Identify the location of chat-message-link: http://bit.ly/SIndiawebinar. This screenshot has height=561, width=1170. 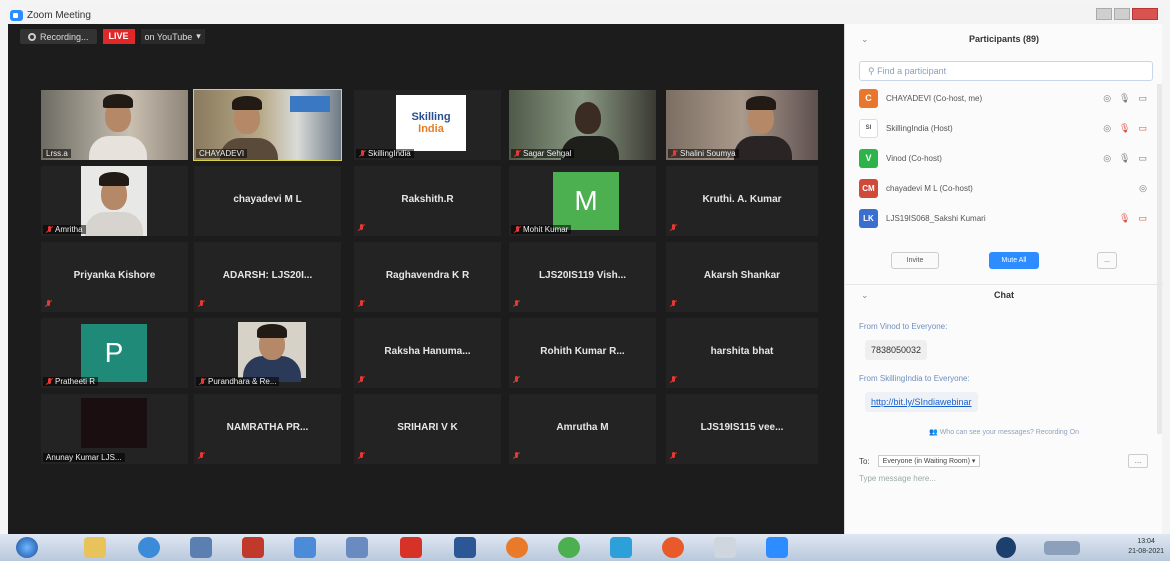
(921, 402).